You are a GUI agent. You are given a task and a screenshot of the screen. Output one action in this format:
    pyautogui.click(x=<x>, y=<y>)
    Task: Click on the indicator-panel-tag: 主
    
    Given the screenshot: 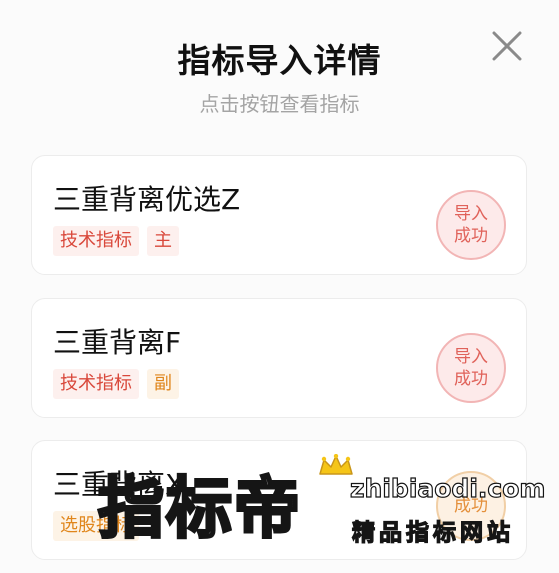 What is the action you would take?
    pyautogui.click(x=163, y=241)
    